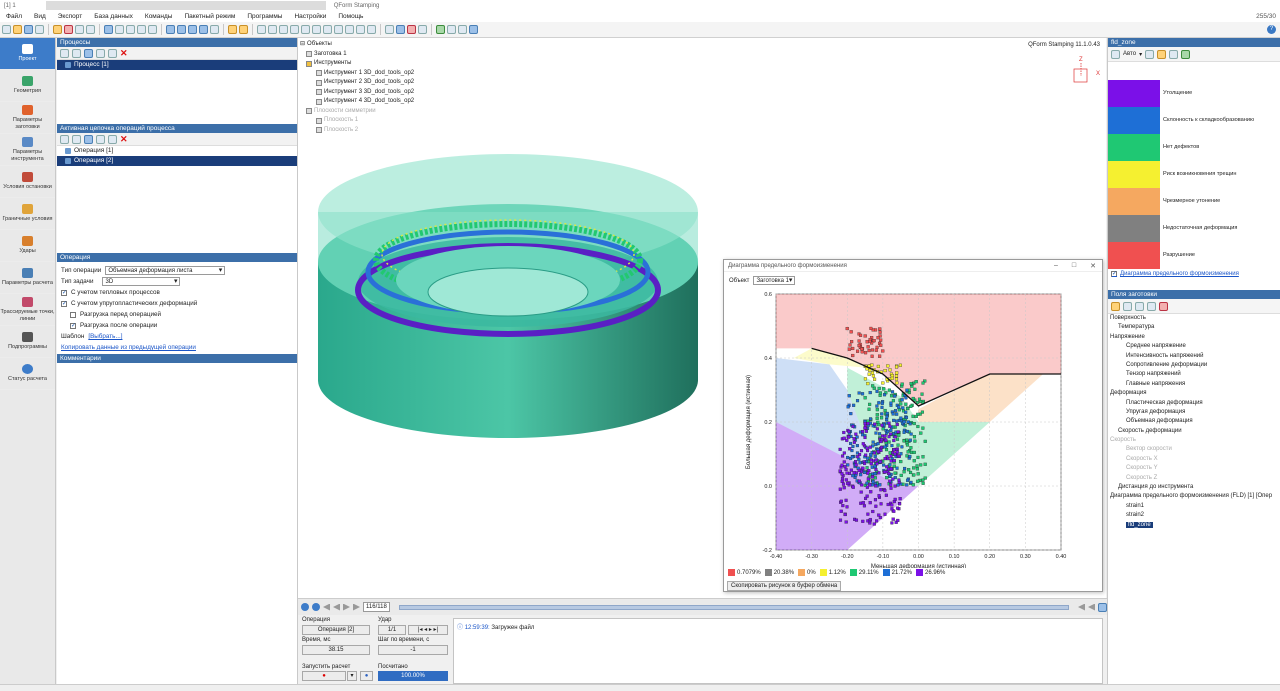  Describe the element at coordinates (305, 29) in the screenshot. I see `view-top-icon` at that location.